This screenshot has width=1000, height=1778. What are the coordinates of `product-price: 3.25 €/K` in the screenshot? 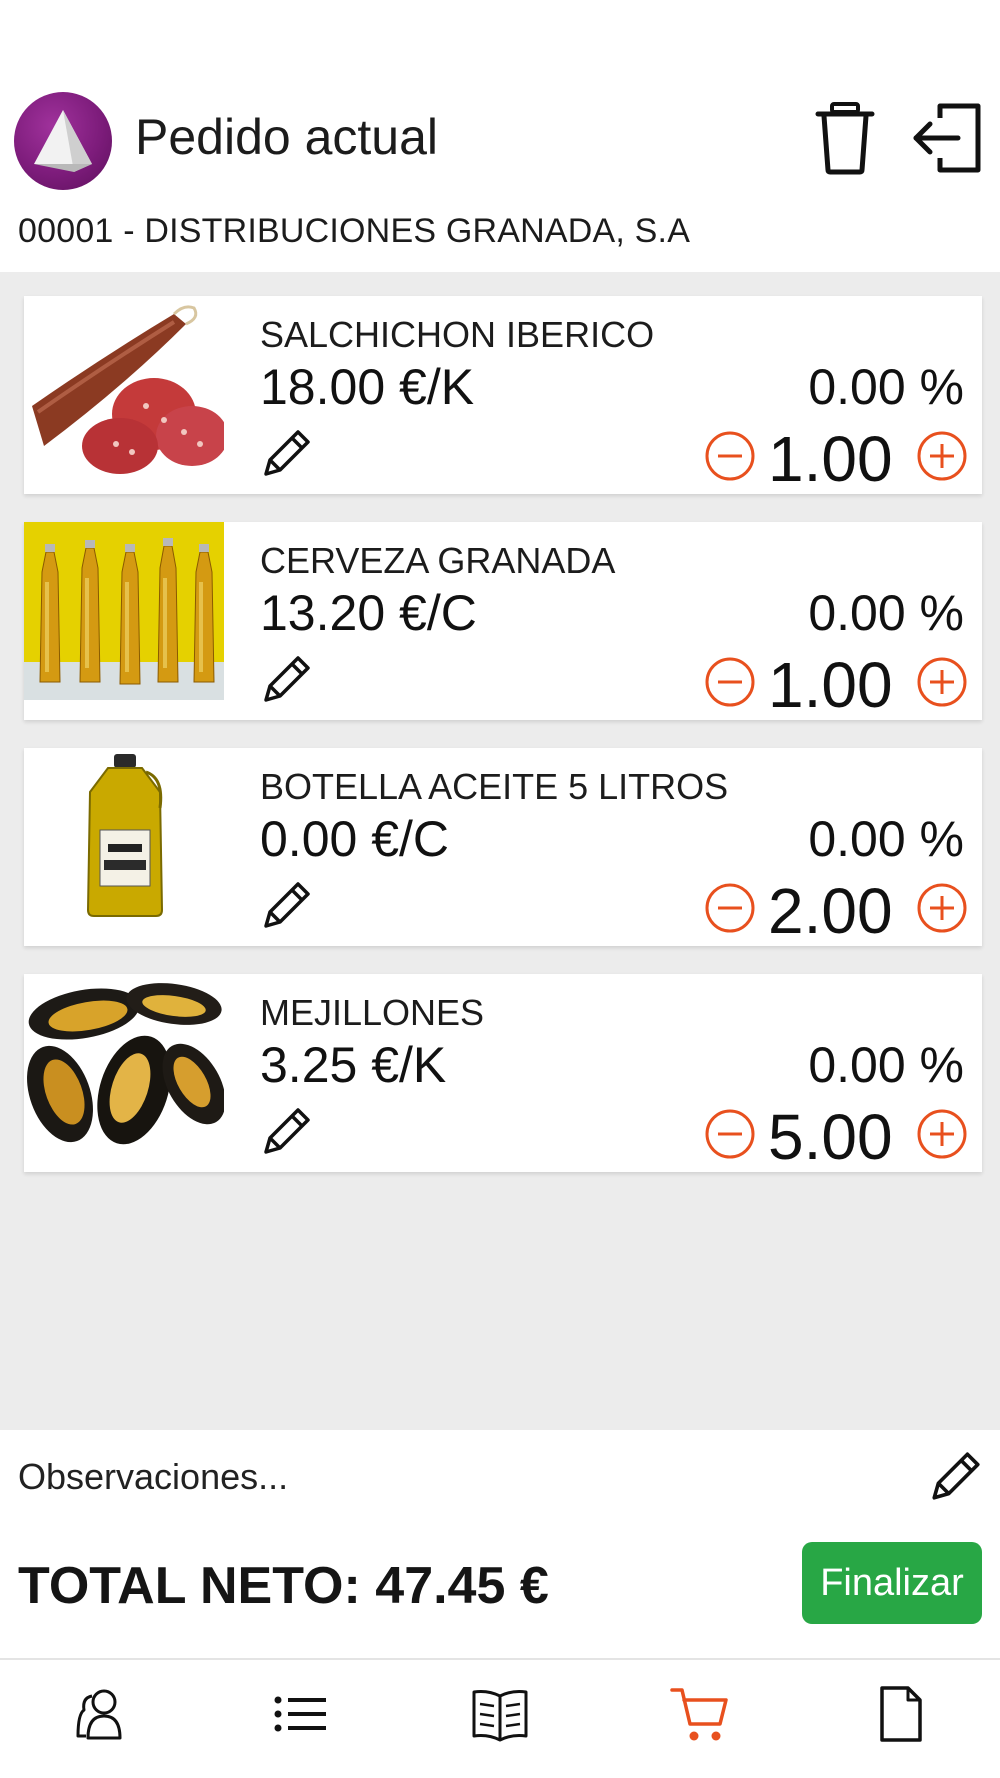 It's located at (353, 1065).